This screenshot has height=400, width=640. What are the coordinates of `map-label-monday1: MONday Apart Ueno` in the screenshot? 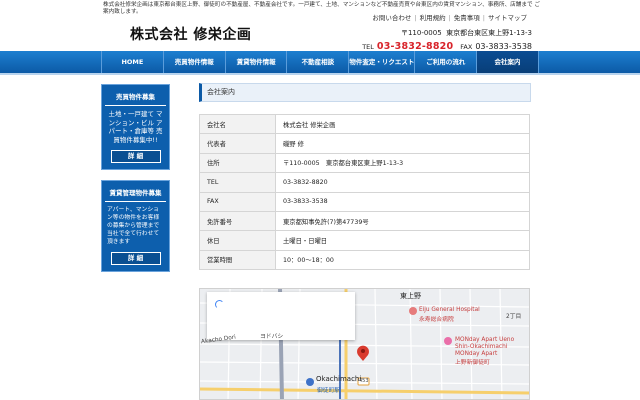 It's located at (485, 340).